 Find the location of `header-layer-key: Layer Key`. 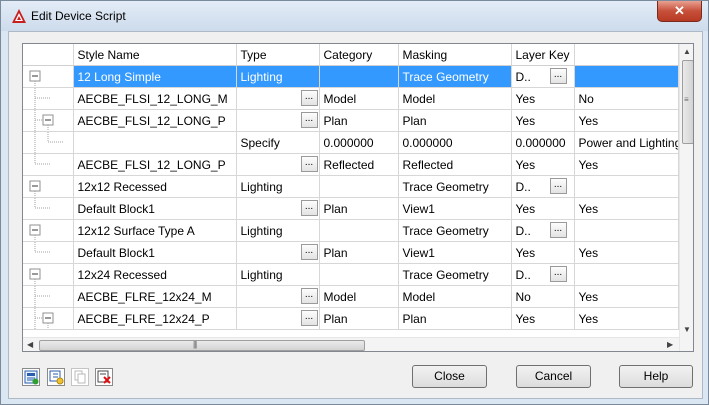

header-layer-key: Layer Key is located at coordinates (543, 55).